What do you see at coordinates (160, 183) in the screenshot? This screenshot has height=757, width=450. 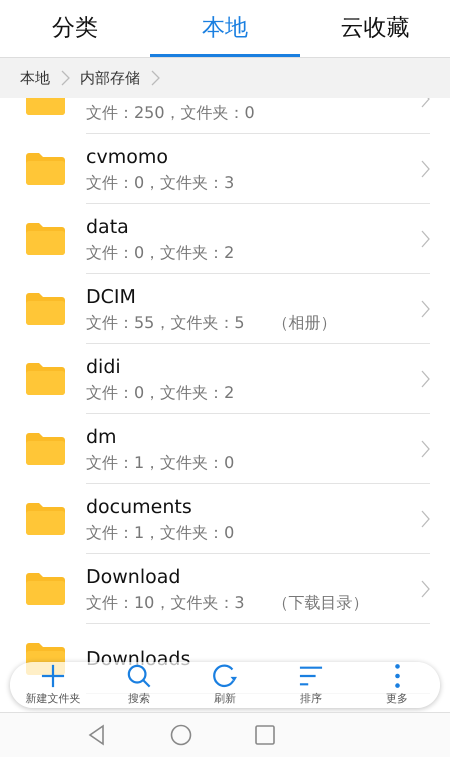 I see `folder-info: 文件：0，文件夹：3` at bounding box center [160, 183].